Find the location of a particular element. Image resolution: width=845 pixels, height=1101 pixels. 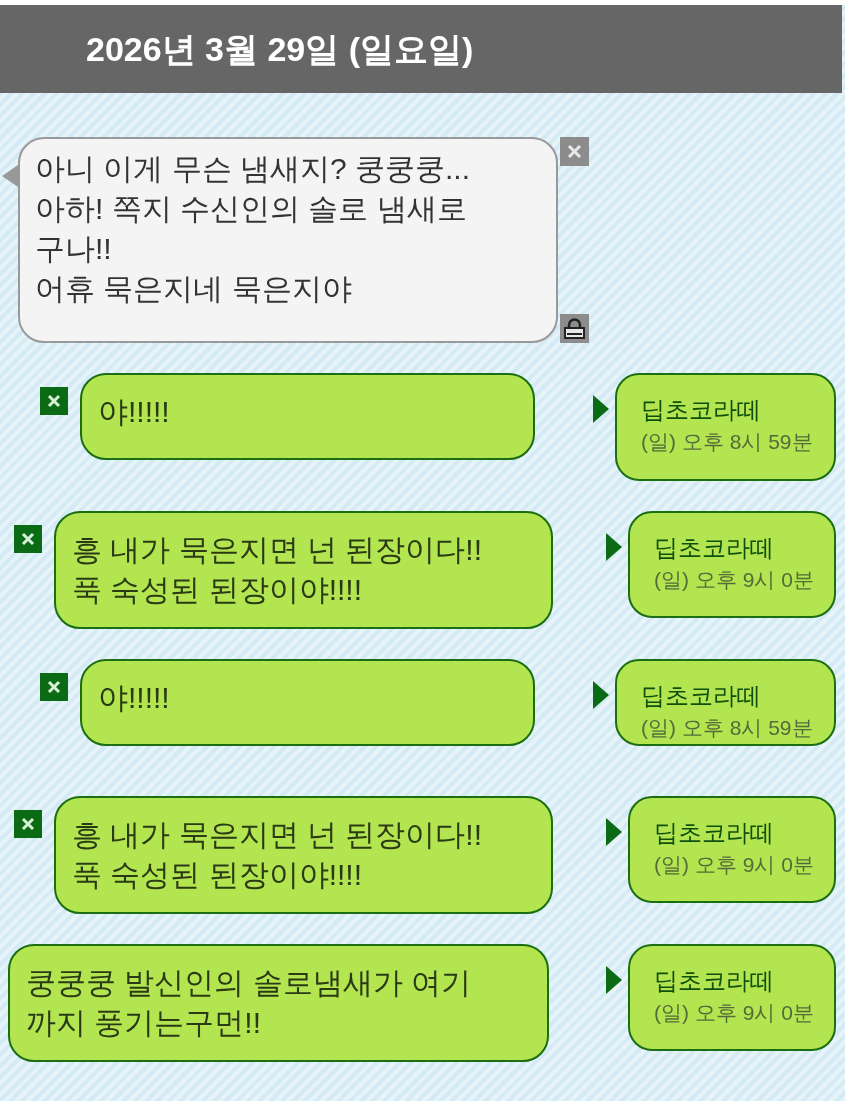

message-text: 아니 이게 무슨 냄새지? 쿵쿵쿵... 아하! 쪽지 수신인의 솔로 냄새로 구나!! 어휴 묵은지네 묵은지야 is located at coordinates (288, 240).